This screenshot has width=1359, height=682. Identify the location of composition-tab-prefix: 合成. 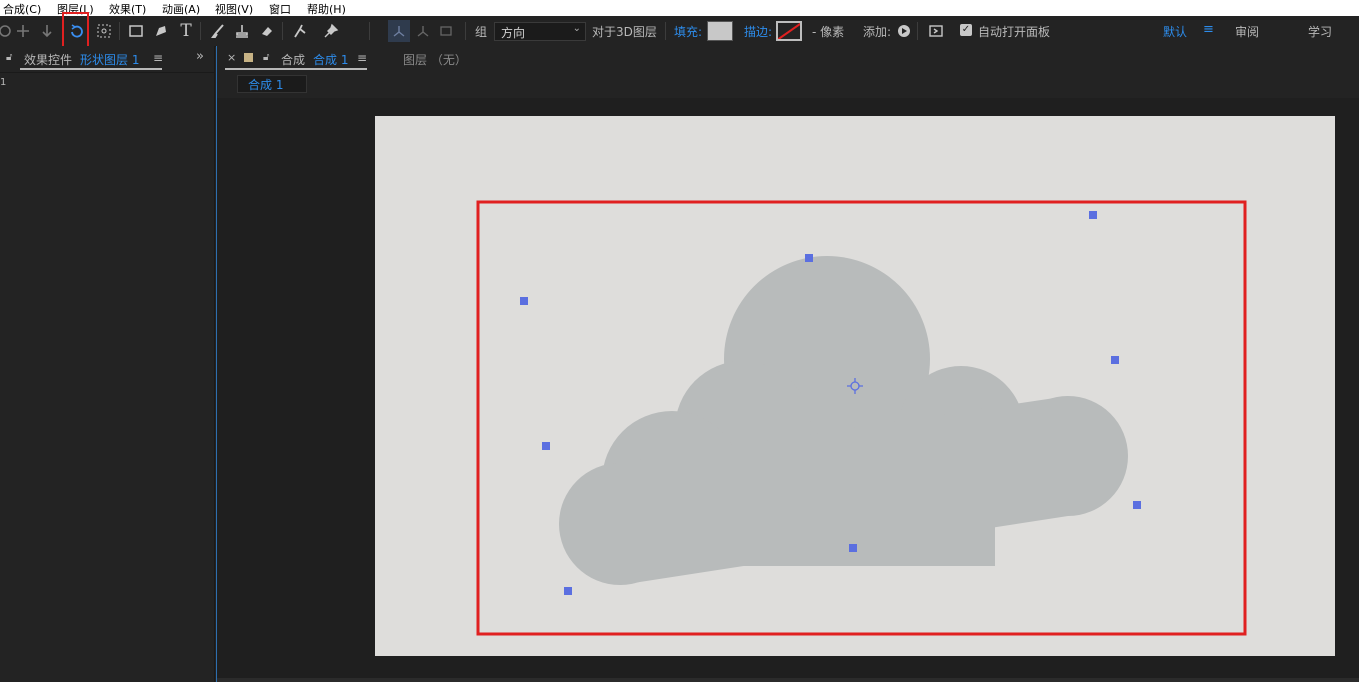
(293, 59).